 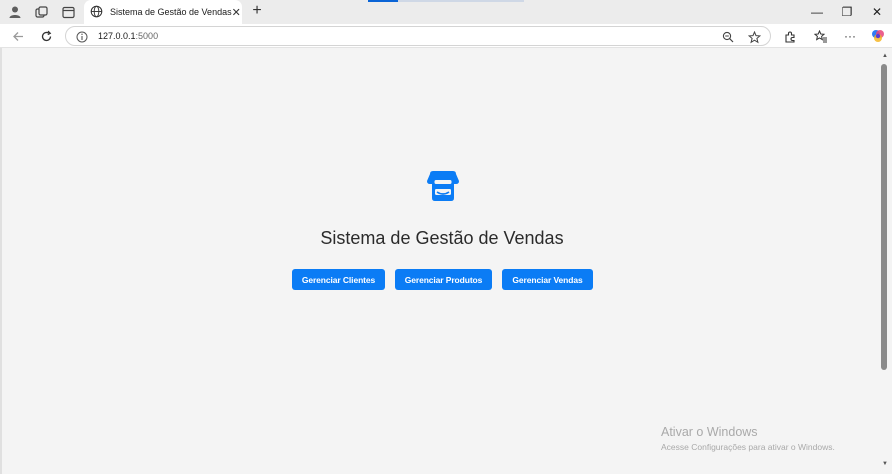 I want to click on favorites-icon, so click(x=821, y=36).